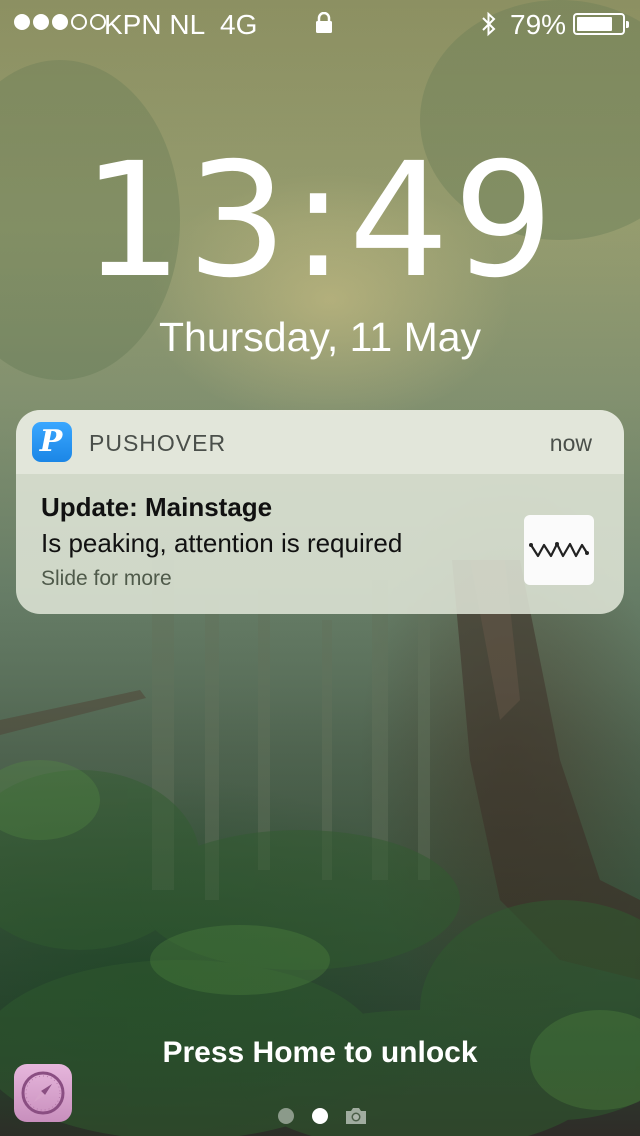 Image resolution: width=640 pixels, height=1136 pixels. What do you see at coordinates (320, 1052) in the screenshot?
I see `press-home-to-unlock: Press Home to unlock` at bounding box center [320, 1052].